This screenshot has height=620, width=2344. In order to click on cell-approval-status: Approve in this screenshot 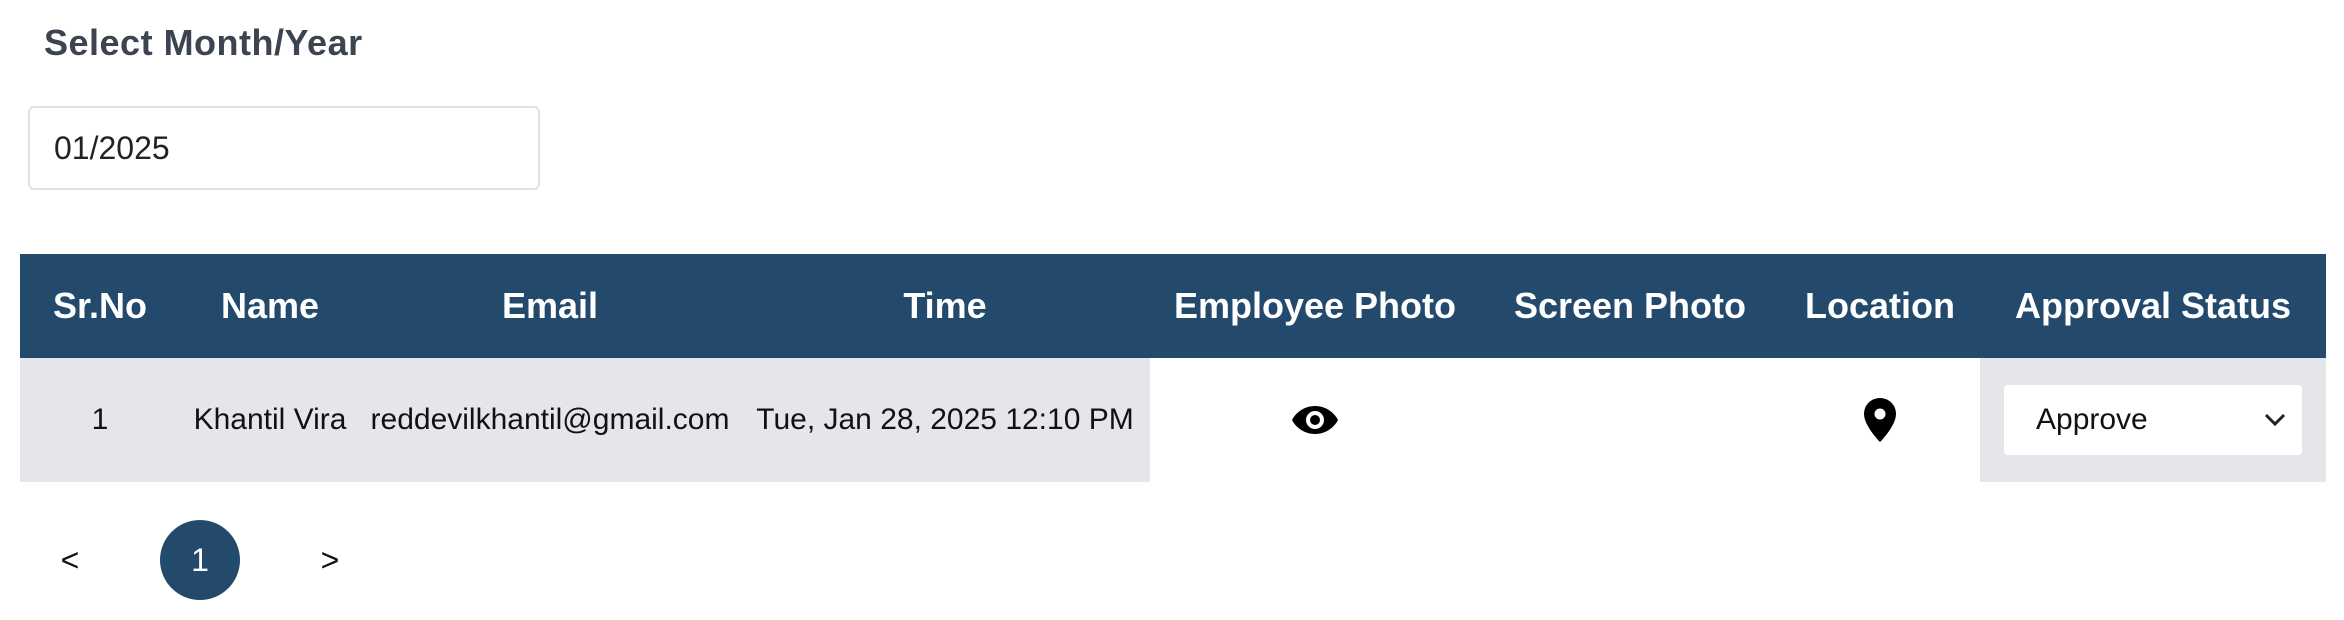, I will do `click(2153, 420)`.